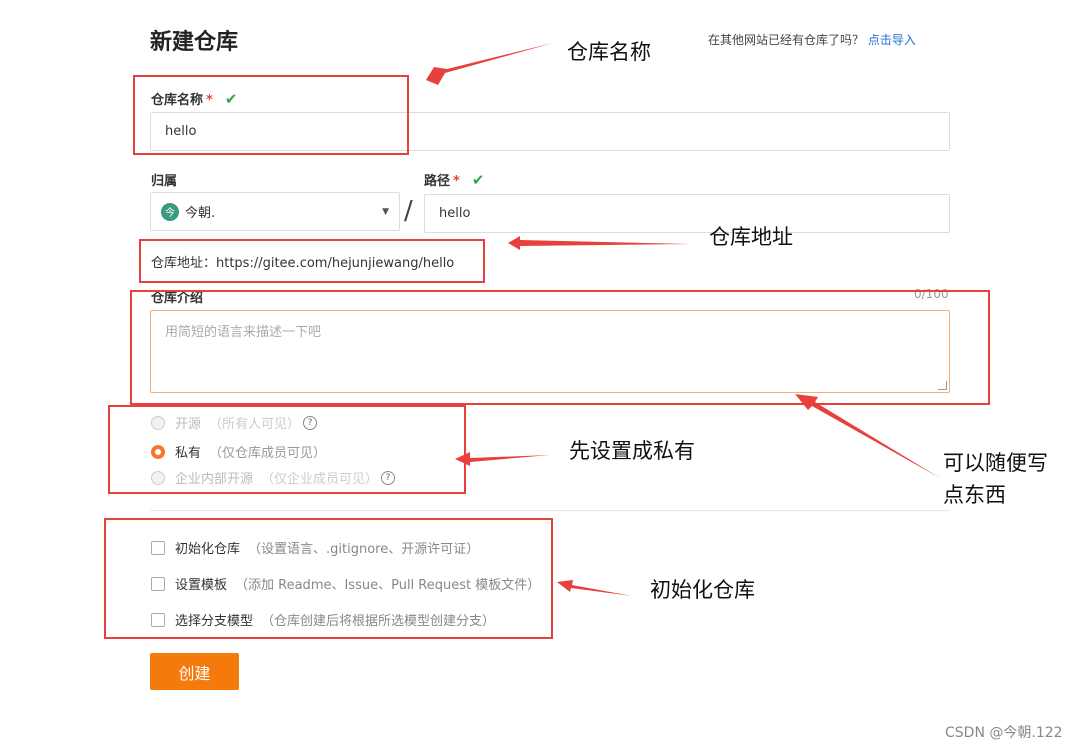  Describe the element at coordinates (867, 436) in the screenshot. I see `arrow-intro` at that location.